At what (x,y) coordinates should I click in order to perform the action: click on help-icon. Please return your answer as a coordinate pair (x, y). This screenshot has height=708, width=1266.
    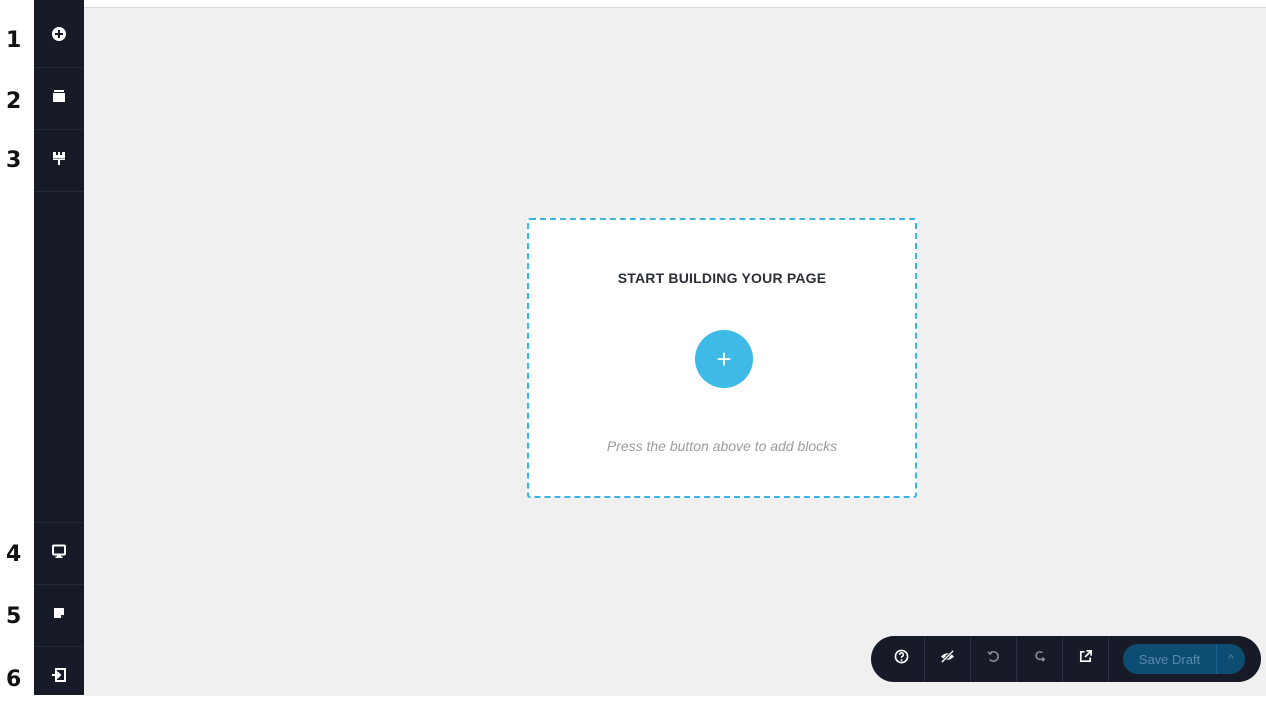
    Looking at the image, I should click on (901, 659).